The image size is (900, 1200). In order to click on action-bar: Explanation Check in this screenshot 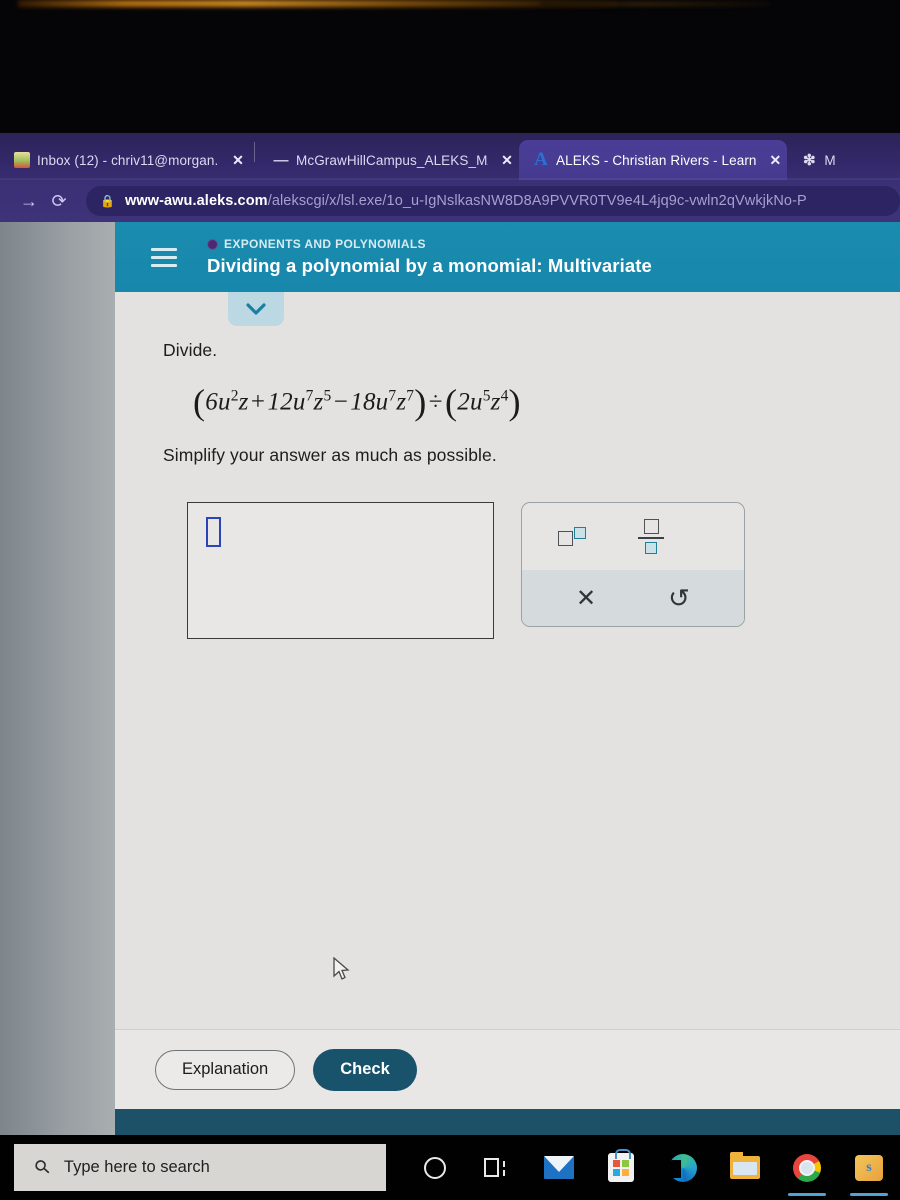, I will do `click(507, 1069)`.